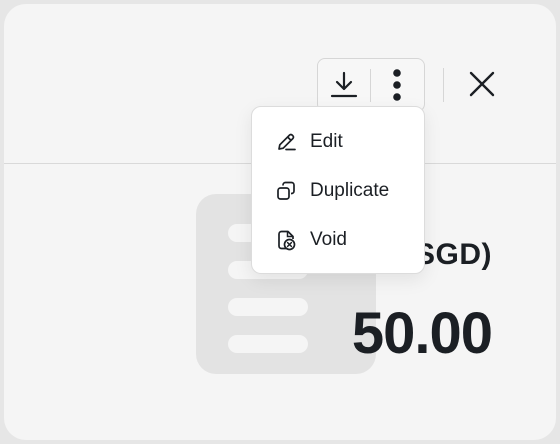 Image resolution: width=560 pixels, height=444 pixels. I want to click on download-button, so click(344, 84).